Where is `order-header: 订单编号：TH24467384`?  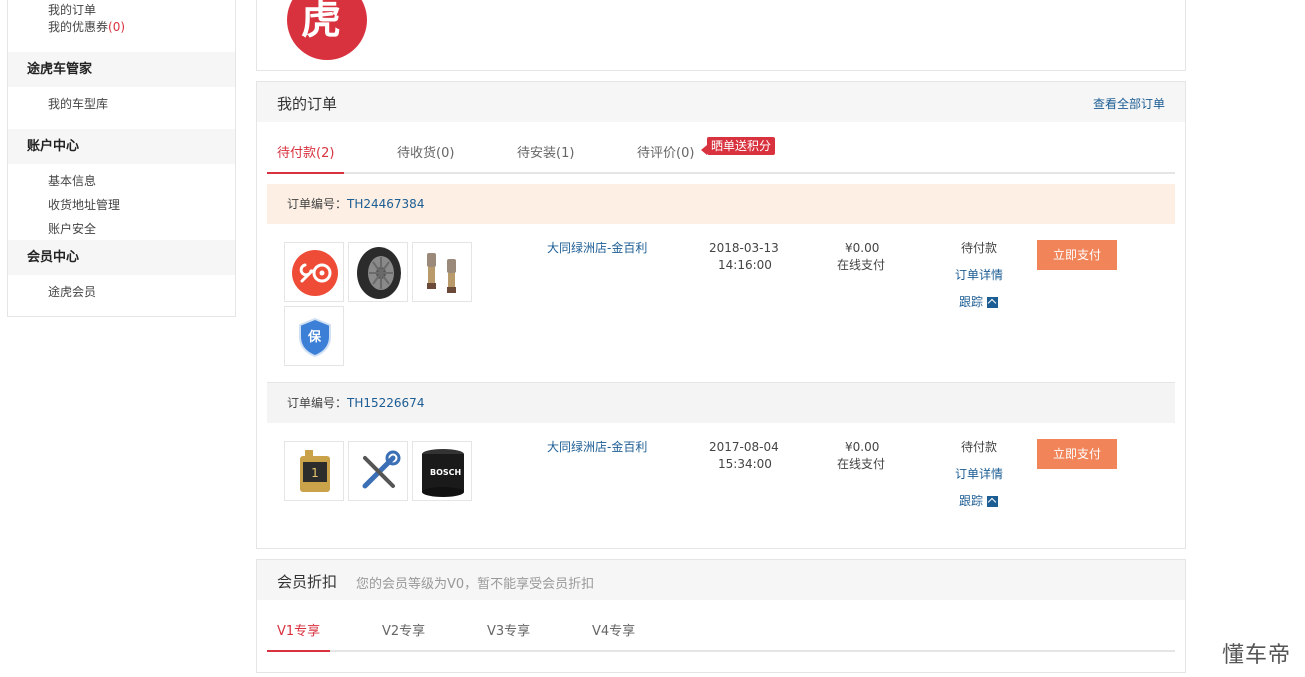
order-header: 订单编号：TH24467384 is located at coordinates (721, 204).